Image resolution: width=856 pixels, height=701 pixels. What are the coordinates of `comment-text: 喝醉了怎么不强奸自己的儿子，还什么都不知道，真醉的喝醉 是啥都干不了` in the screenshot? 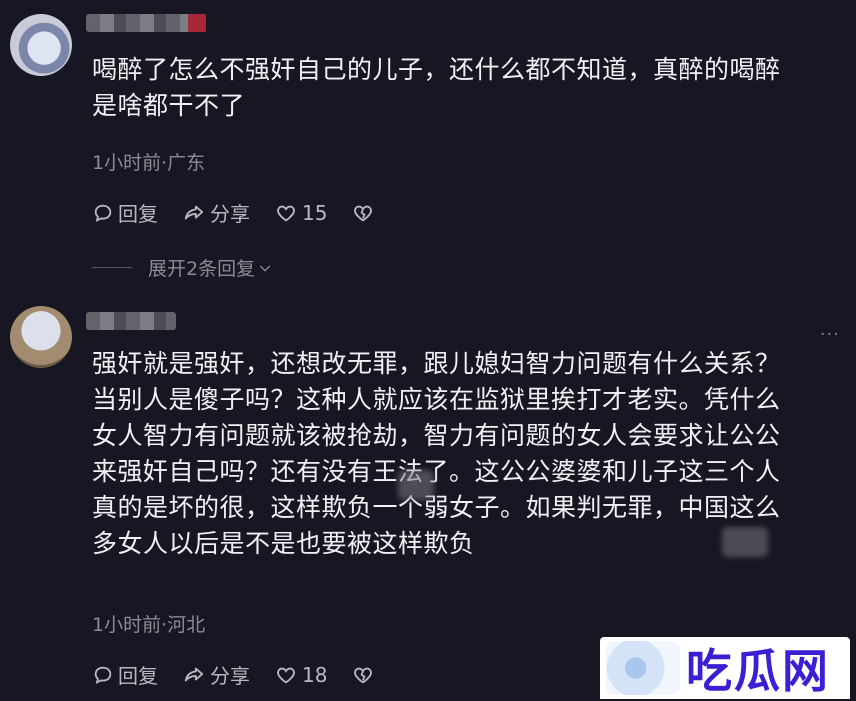 It's located at (436, 87).